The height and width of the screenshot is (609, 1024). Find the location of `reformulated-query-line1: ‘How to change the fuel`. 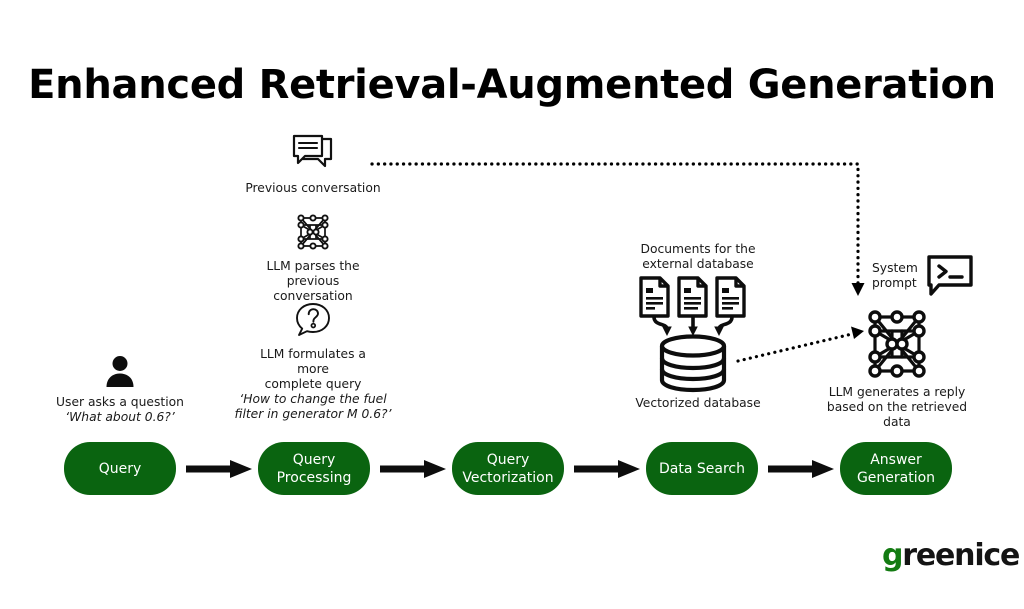

reformulated-query-line1: ‘How to change the fuel is located at coordinates (313, 399).